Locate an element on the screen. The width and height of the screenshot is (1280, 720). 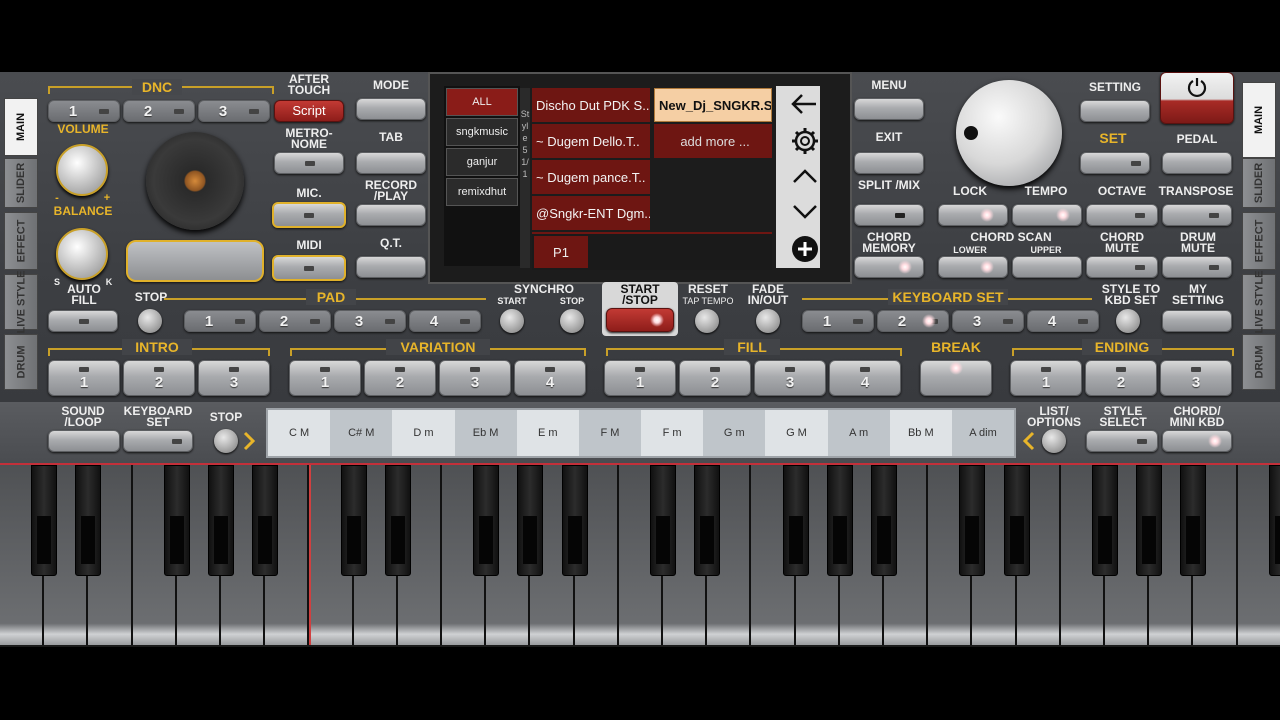
chord-mute-button is located at coordinates (1122, 267).